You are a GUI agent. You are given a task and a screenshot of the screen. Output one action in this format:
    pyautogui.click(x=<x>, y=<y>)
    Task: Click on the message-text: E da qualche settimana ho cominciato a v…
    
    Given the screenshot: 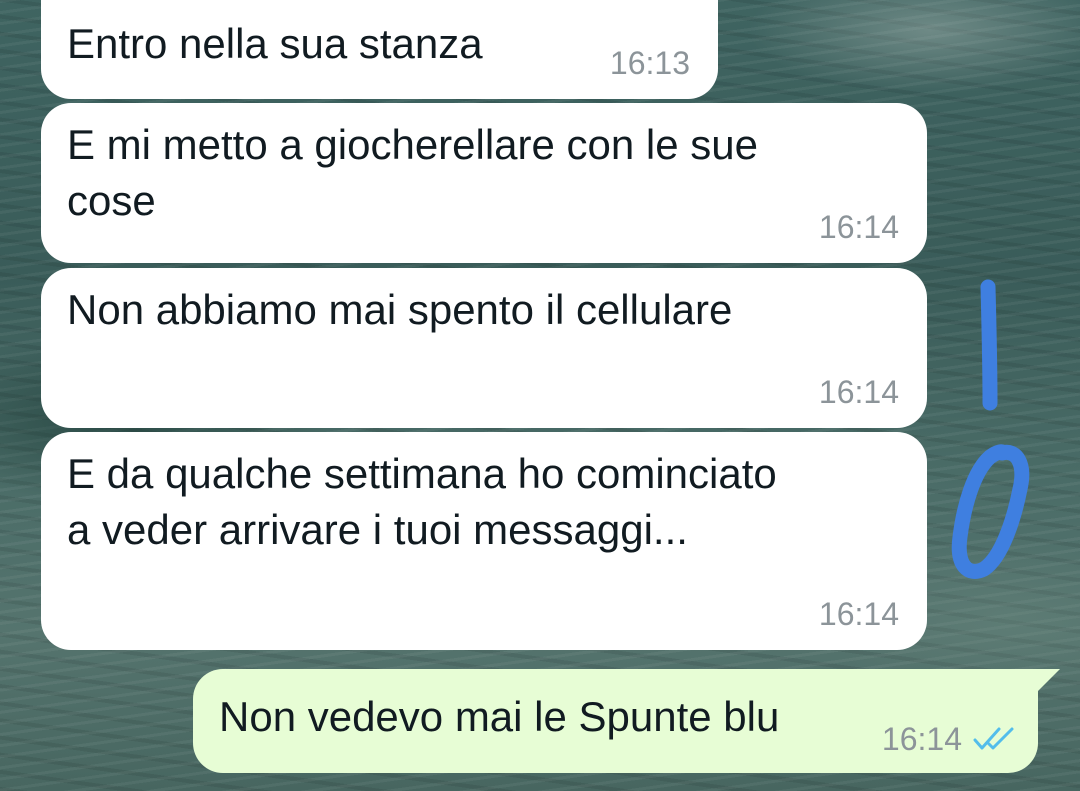 What is the action you would take?
    pyautogui.click(x=422, y=501)
    